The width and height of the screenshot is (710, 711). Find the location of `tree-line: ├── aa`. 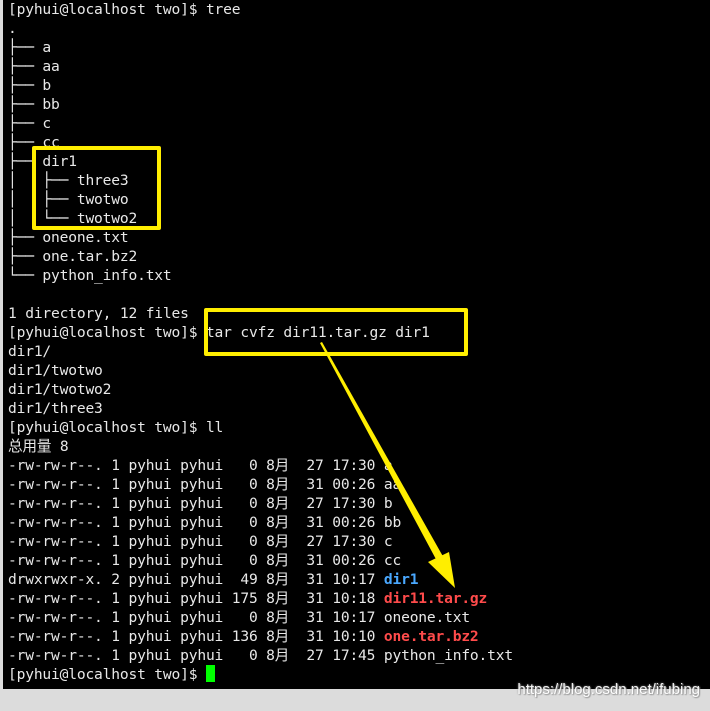

tree-line: ├── aa is located at coordinates (34, 66).